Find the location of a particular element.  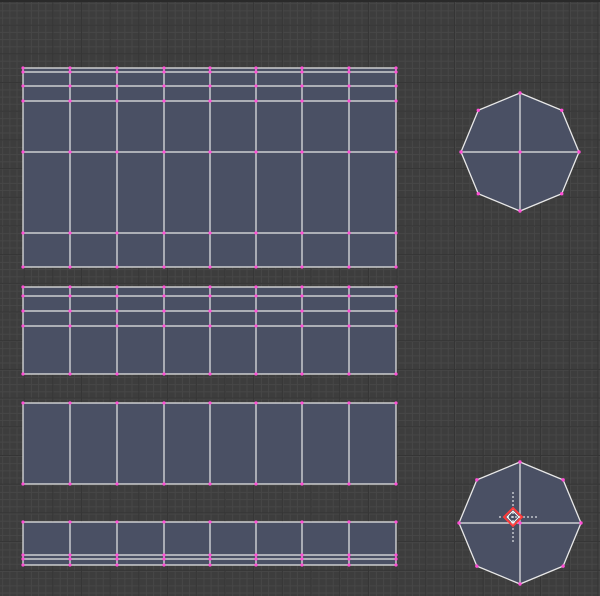

uv-island-medium-strip is located at coordinates (209, 330).